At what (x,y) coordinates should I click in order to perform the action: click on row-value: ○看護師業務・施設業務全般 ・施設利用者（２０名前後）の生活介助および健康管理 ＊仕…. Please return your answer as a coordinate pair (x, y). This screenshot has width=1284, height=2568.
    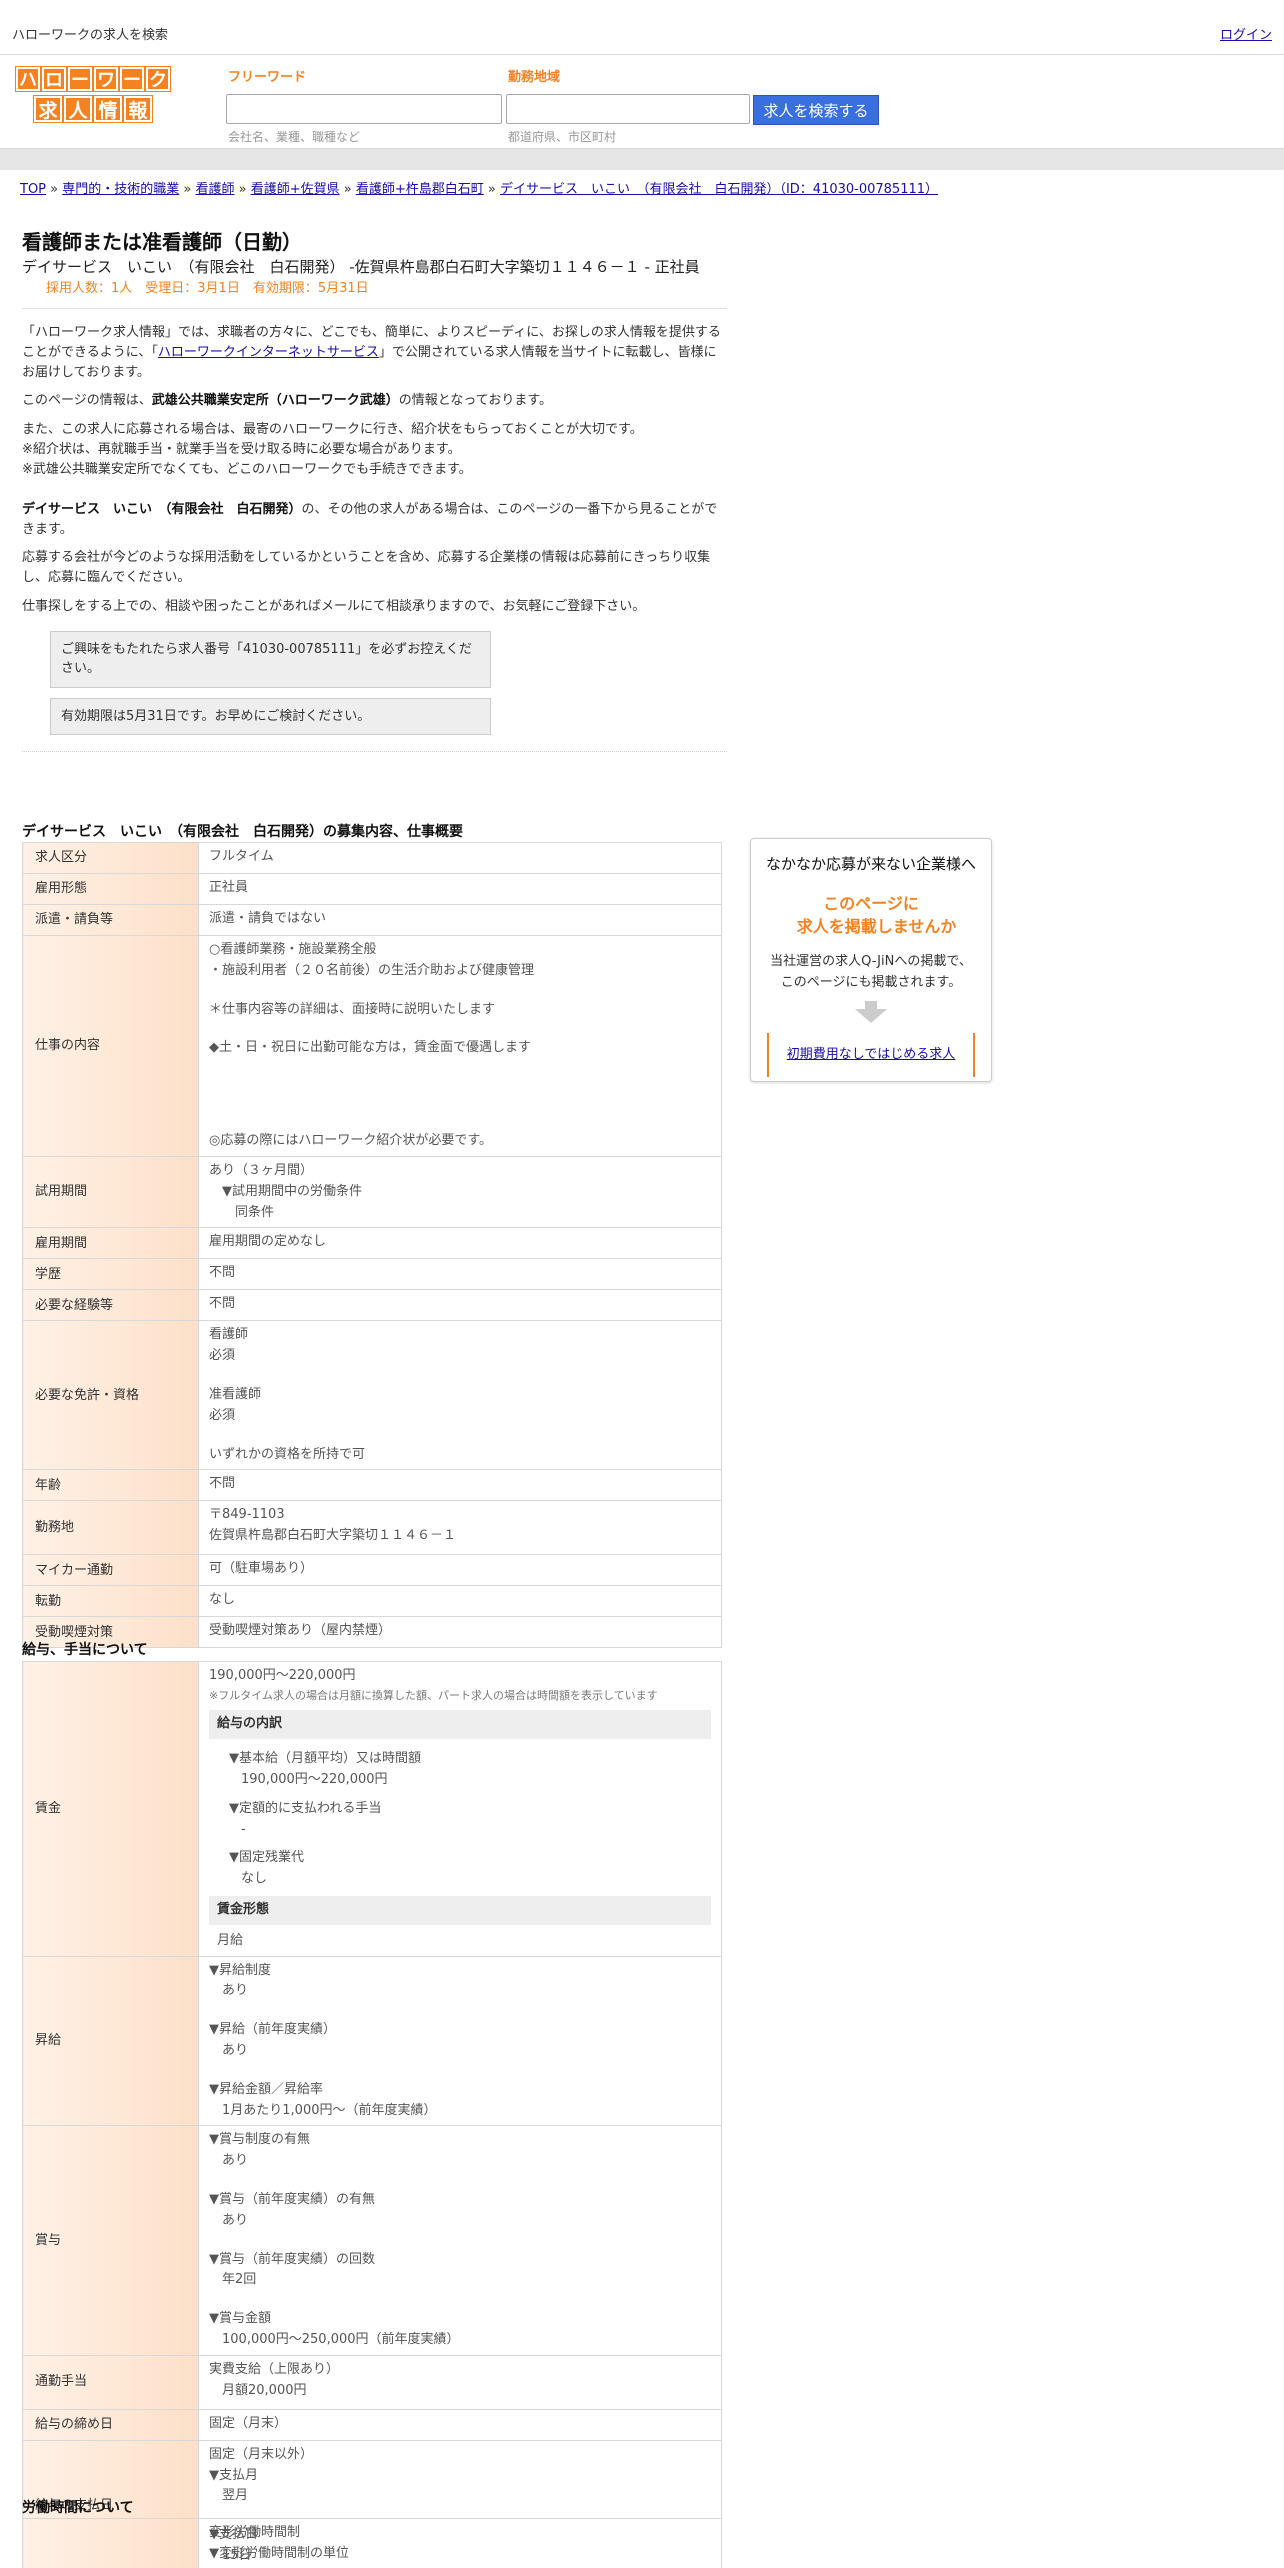
    Looking at the image, I should click on (460, 1046).